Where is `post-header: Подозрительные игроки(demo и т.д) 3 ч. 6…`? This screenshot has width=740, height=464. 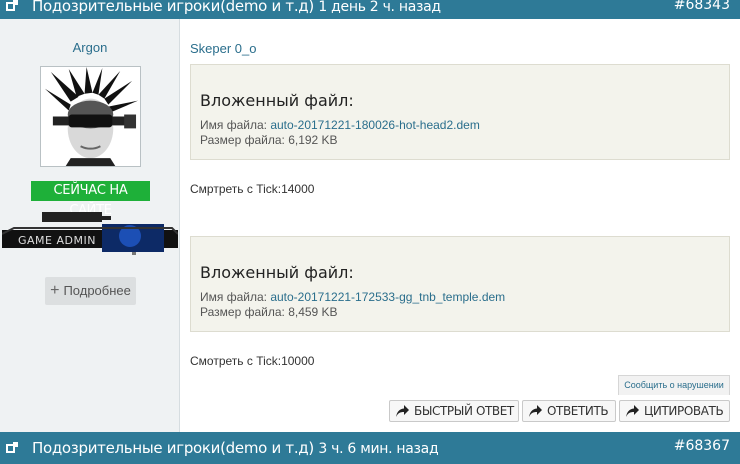 post-header: Подозрительные игроки(demo и т.д) 3 ч. 6… is located at coordinates (370, 448).